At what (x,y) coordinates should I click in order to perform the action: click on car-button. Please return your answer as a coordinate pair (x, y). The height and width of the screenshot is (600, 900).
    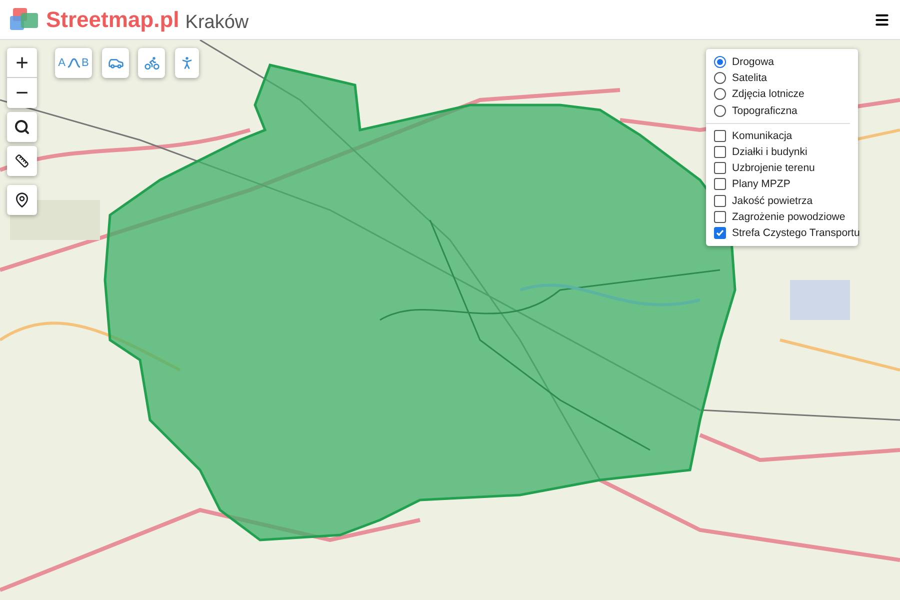
    Looking at the image, I should click on (115, 63).